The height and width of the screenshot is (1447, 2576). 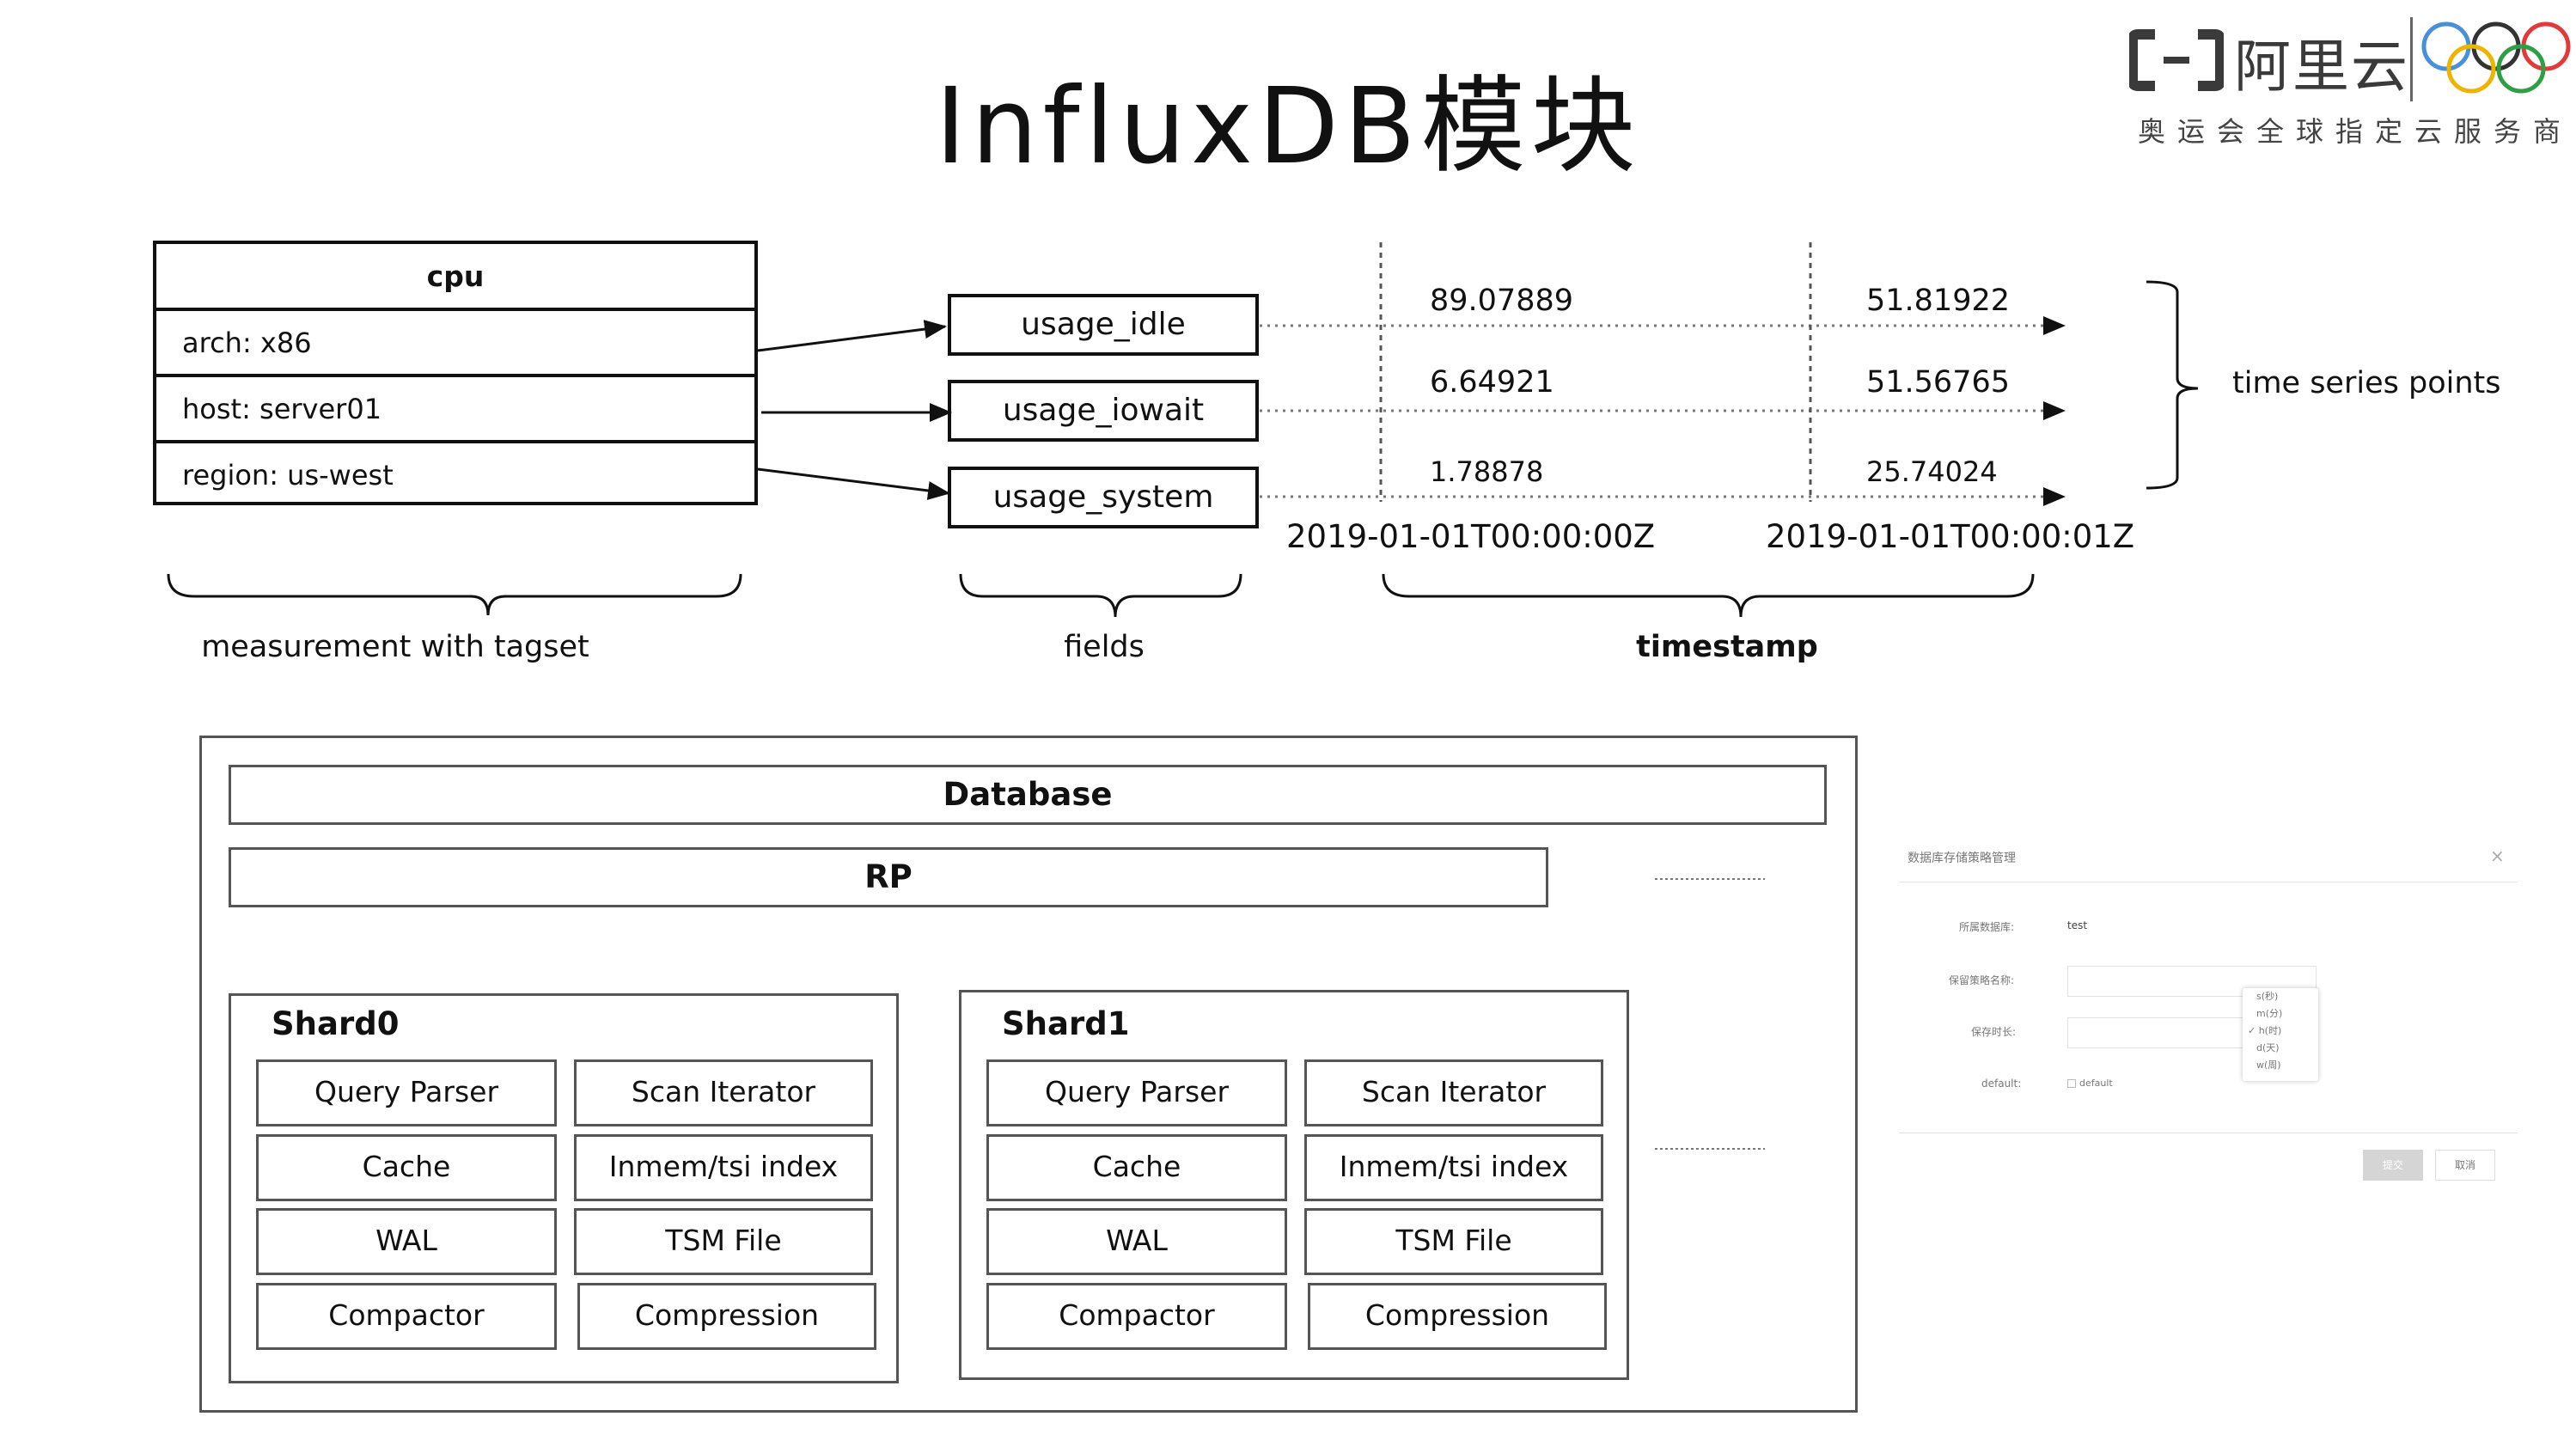 What do you see at coordinates (852, 336) in the screenshot?
I see `arrow-arch-to-idle` at bounding box center [852, 336].